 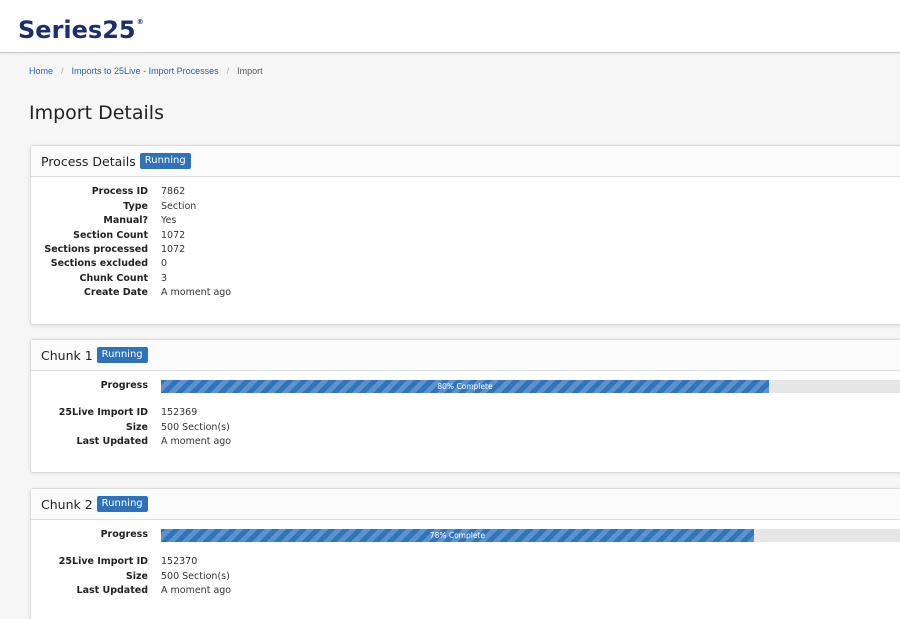 I want to click on field-label: Sections excluded, so click(x=99, y=263).